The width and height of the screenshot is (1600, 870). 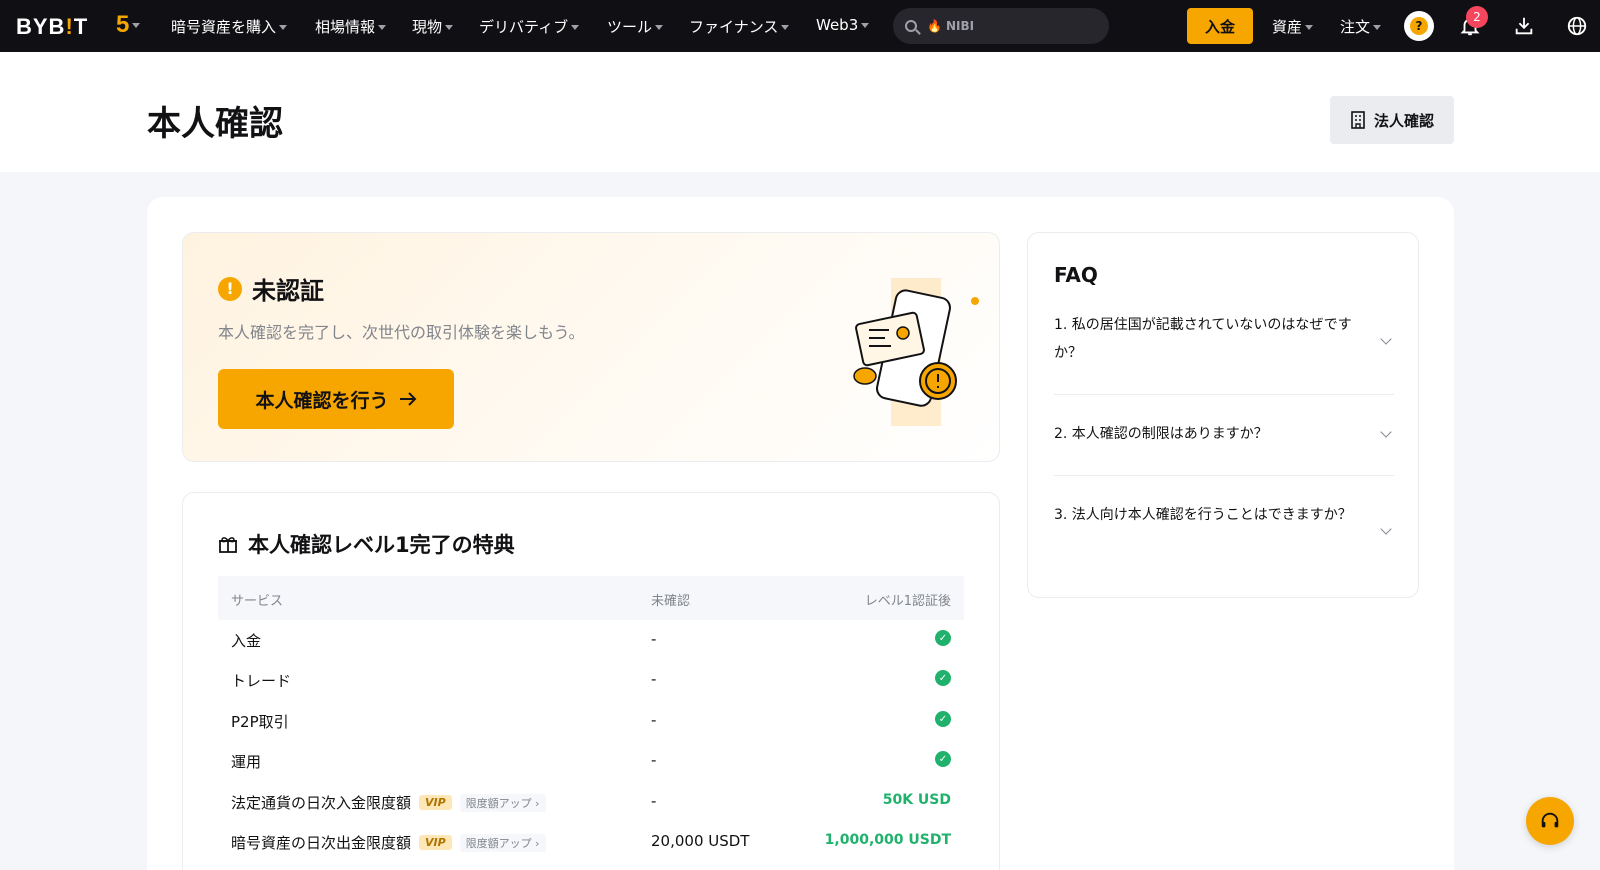 I want to click on faq-item: 1. 私の居住国が記載されていないのはなぜですか？, so click(x=1224, y=339).